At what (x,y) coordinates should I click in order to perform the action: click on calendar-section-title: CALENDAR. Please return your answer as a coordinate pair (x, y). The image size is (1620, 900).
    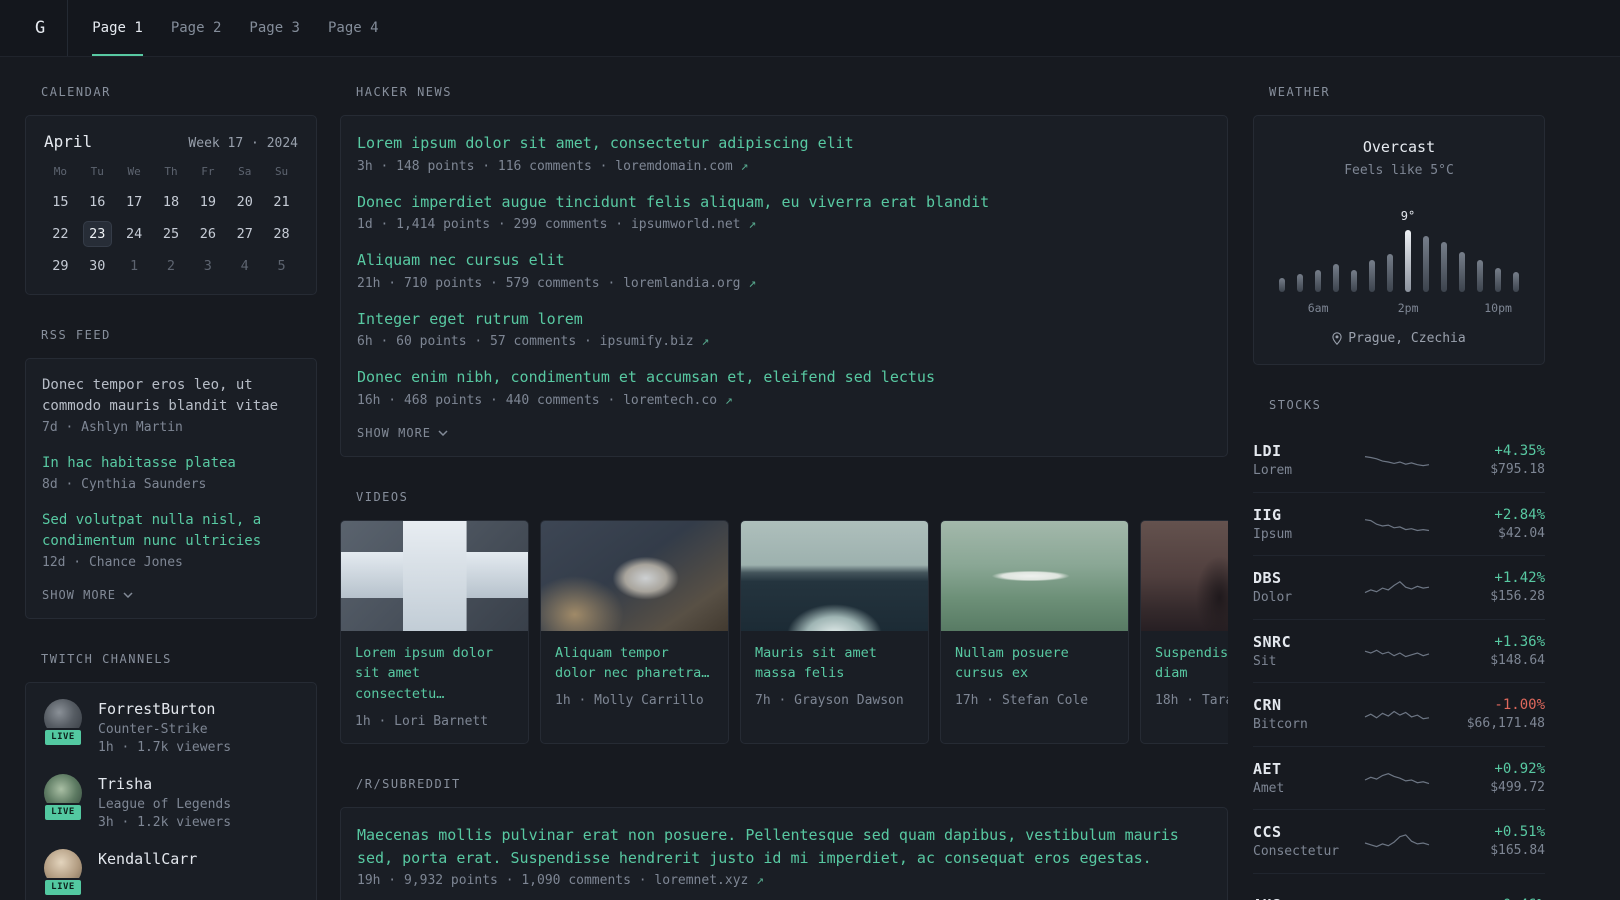
    Looking at the image, I should click on (76, 92).